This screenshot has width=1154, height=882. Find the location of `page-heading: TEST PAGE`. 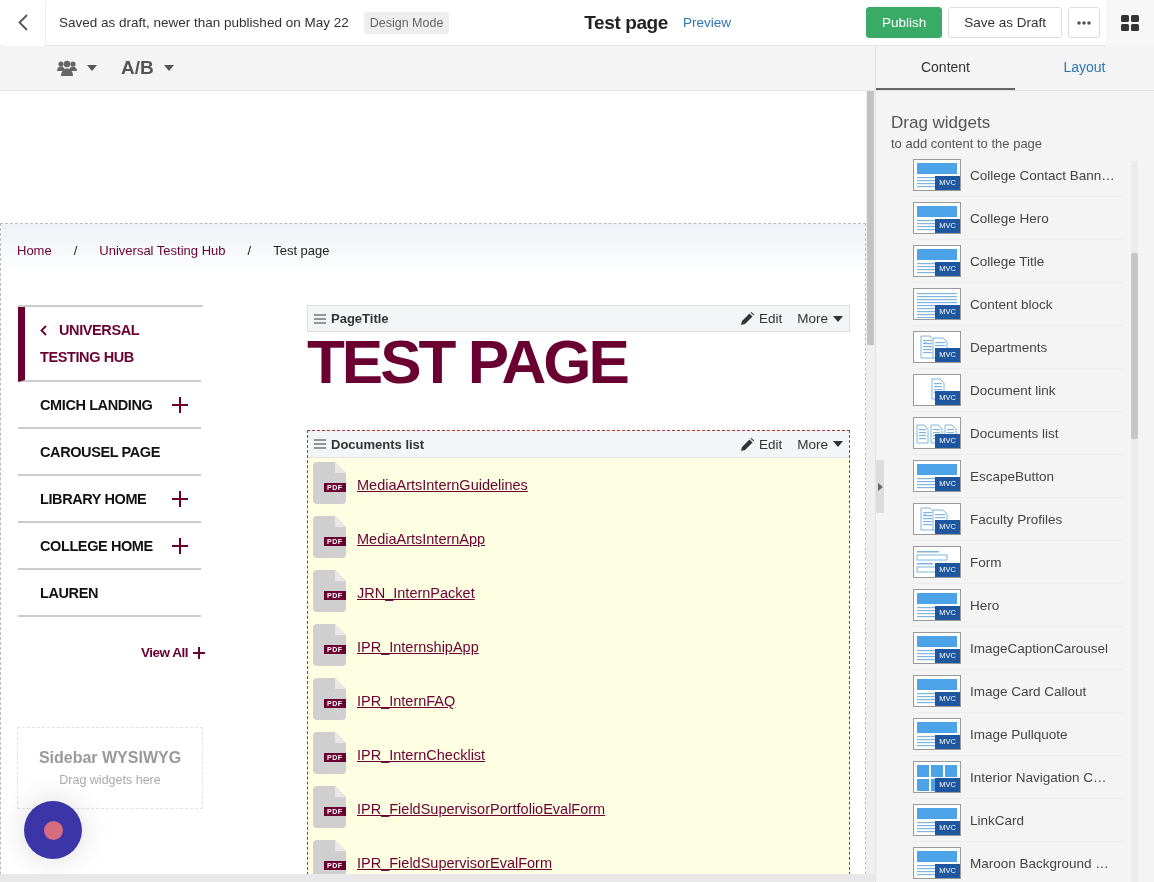

page-heading: TEST PAGE is located at coordinates (468, 361).